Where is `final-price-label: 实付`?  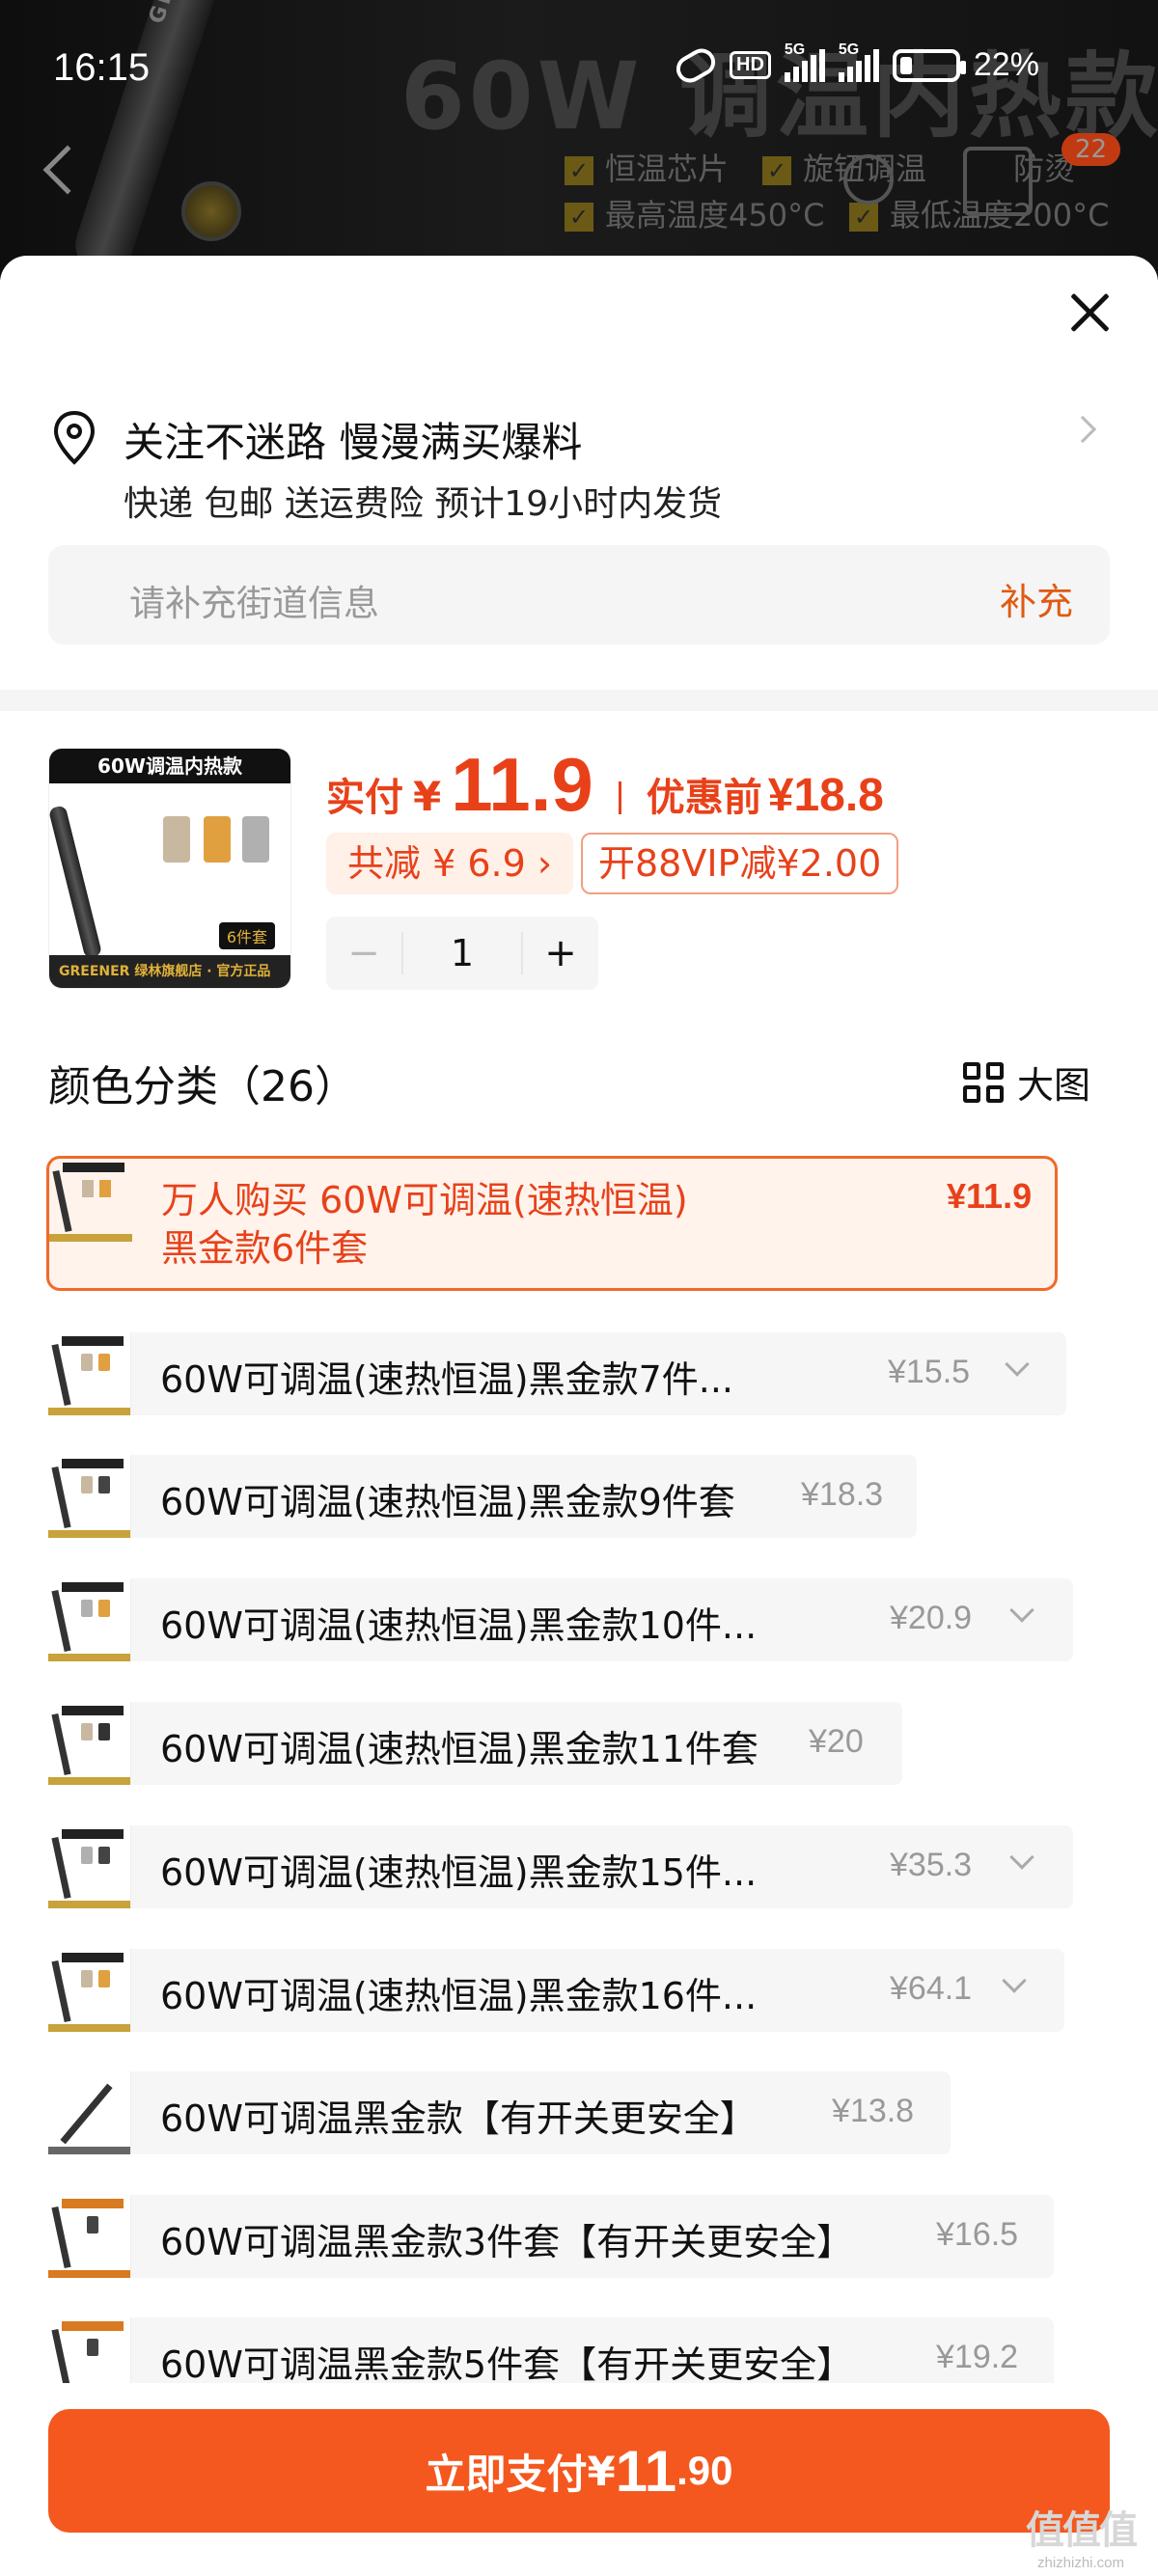
final-price-label: 实付 is located at coordinates (364, 798).